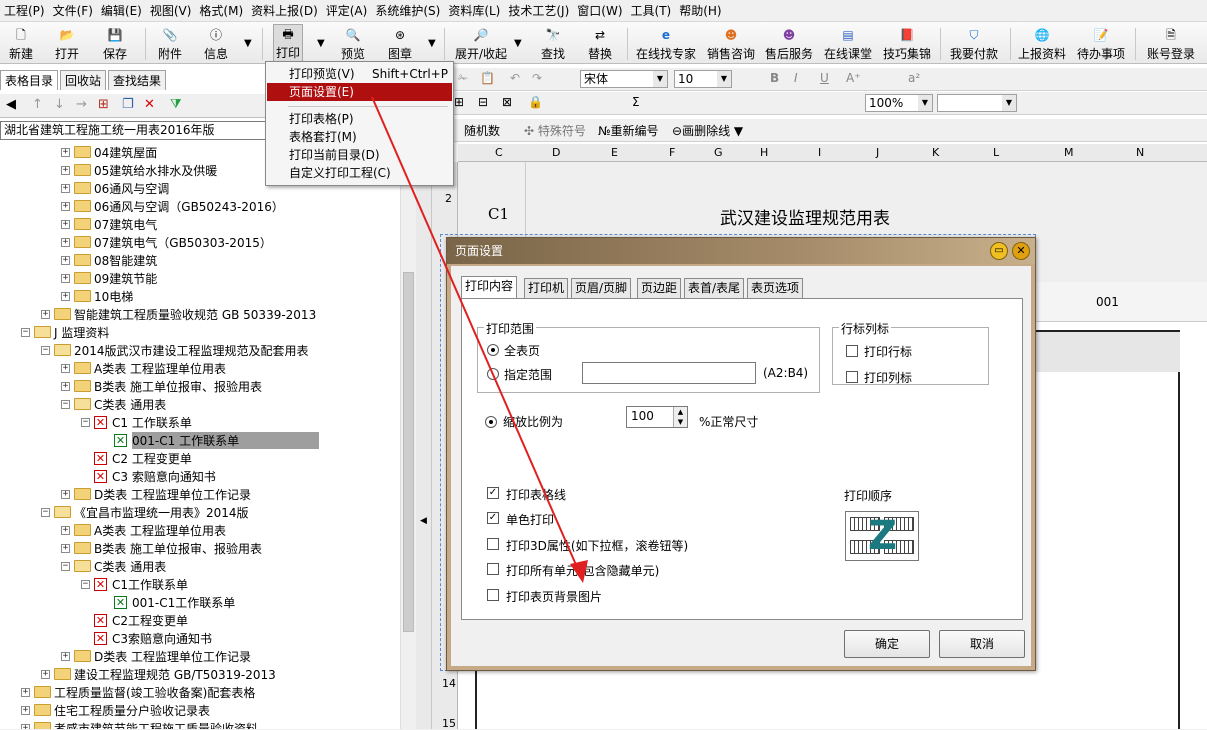 The image size is (1207, 730). I want to click on tree-item: + 住宅工程质量分户验收记录表, so click(115, 710).